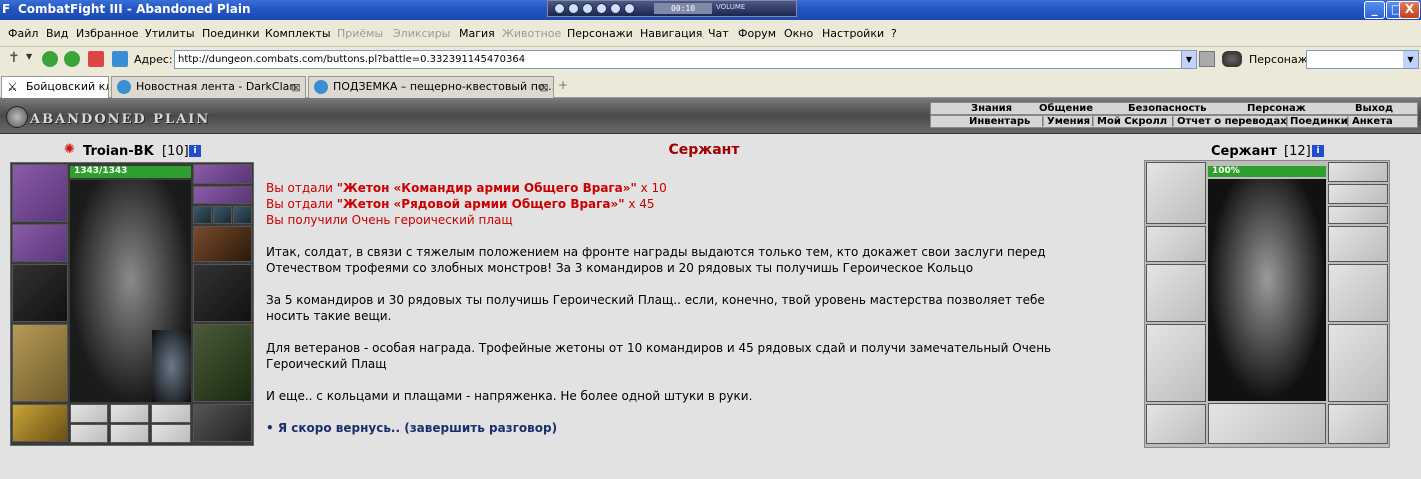 The image size is (1421, 479). What do you see at coordinates (96, 59) in the screenshot?
I see `stop-load-icon` at bounding box center [96, 59].